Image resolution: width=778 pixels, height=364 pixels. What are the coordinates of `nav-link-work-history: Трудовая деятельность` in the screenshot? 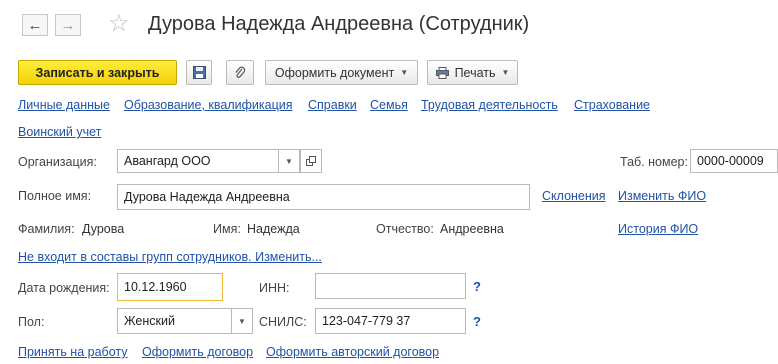 It's located at (489, 105).